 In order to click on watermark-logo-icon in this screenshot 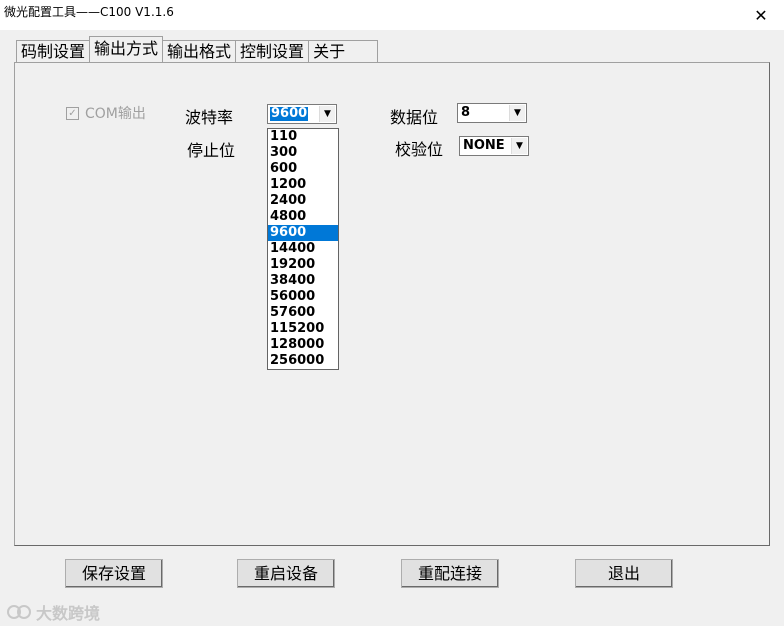, I will do `click(19, 612)`.